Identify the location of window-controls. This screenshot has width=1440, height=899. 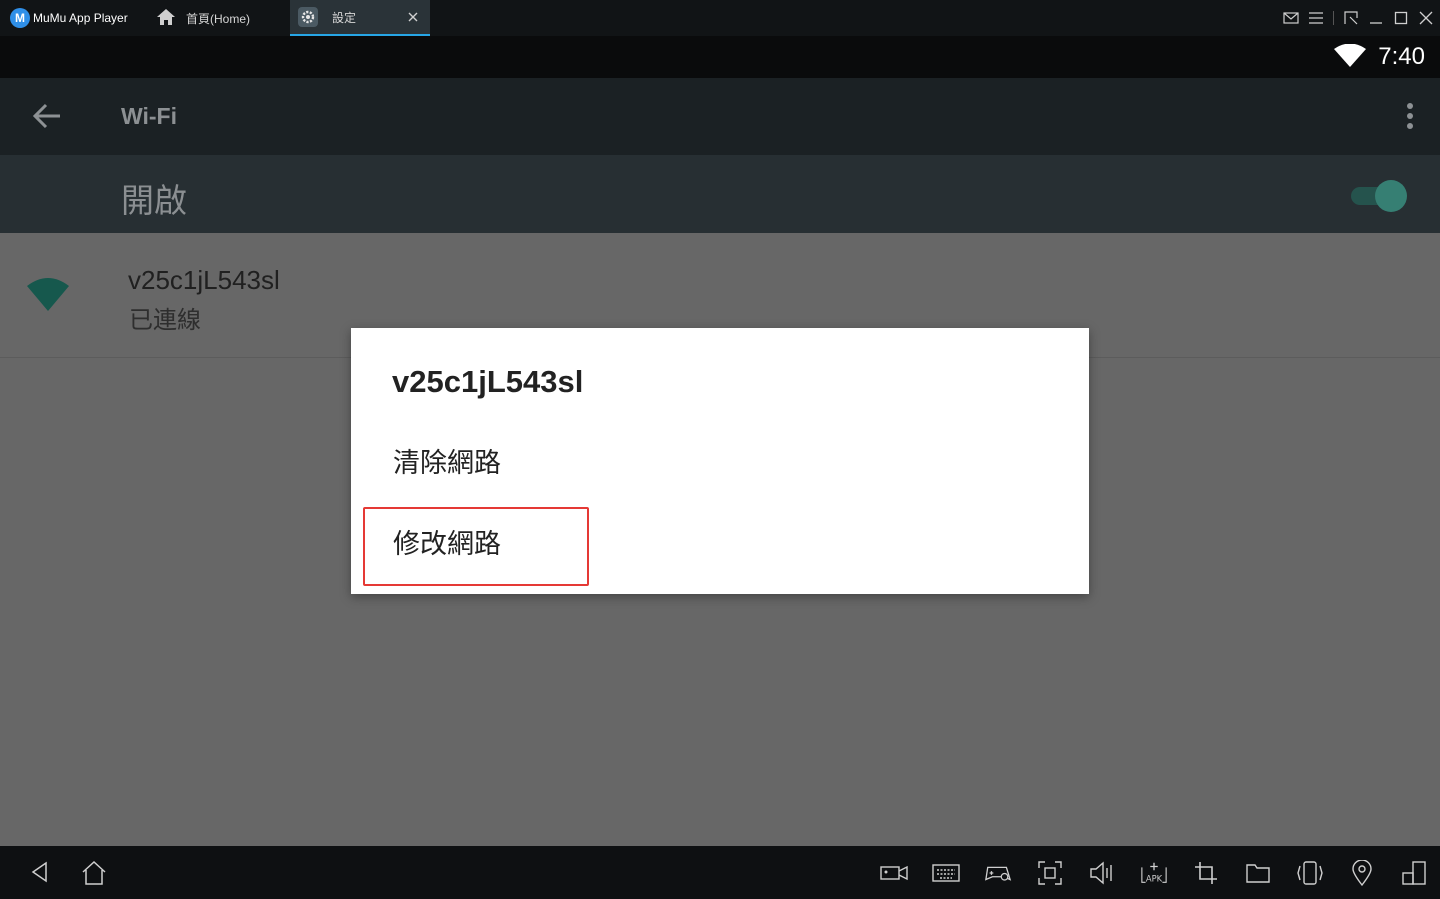
(1358, 18).